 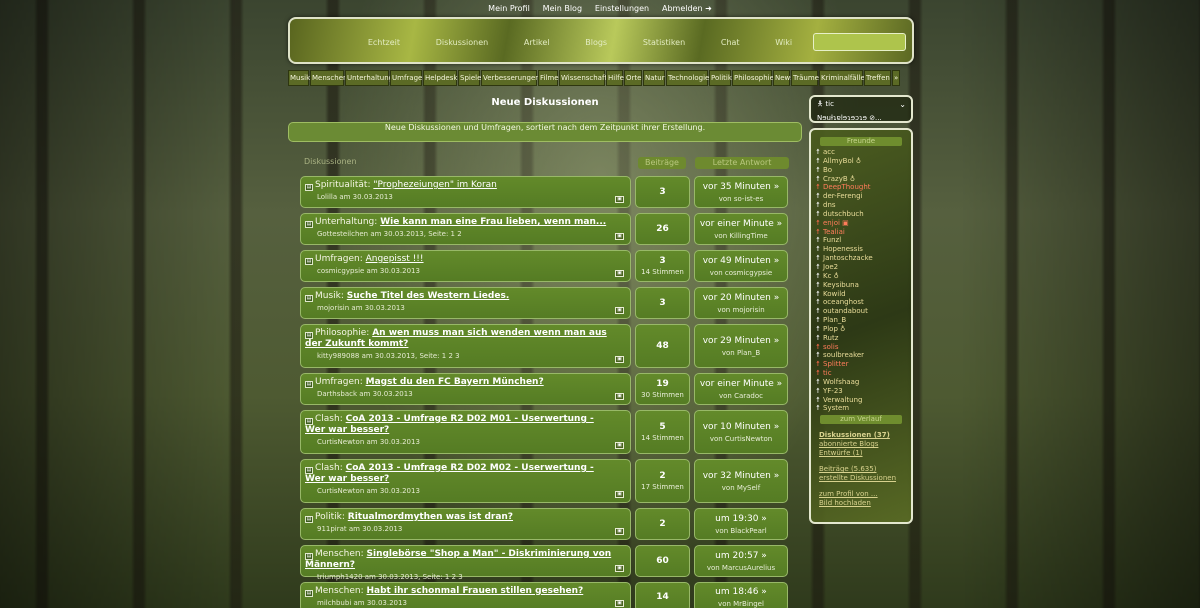 I want to click on friend-name: Keysibuna, so click(x=841, y=285).